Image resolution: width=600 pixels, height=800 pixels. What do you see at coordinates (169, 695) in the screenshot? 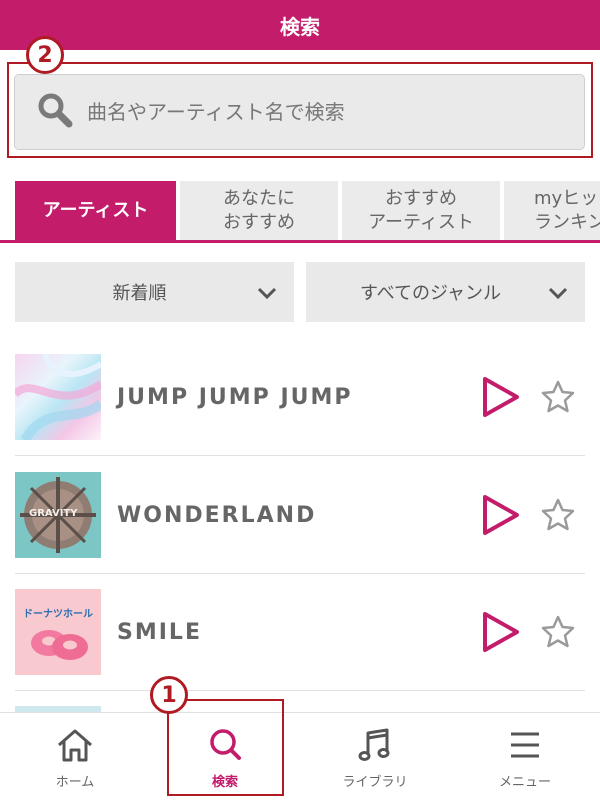
I see `callout-number-1: 1` at bounding box center [169, 695].